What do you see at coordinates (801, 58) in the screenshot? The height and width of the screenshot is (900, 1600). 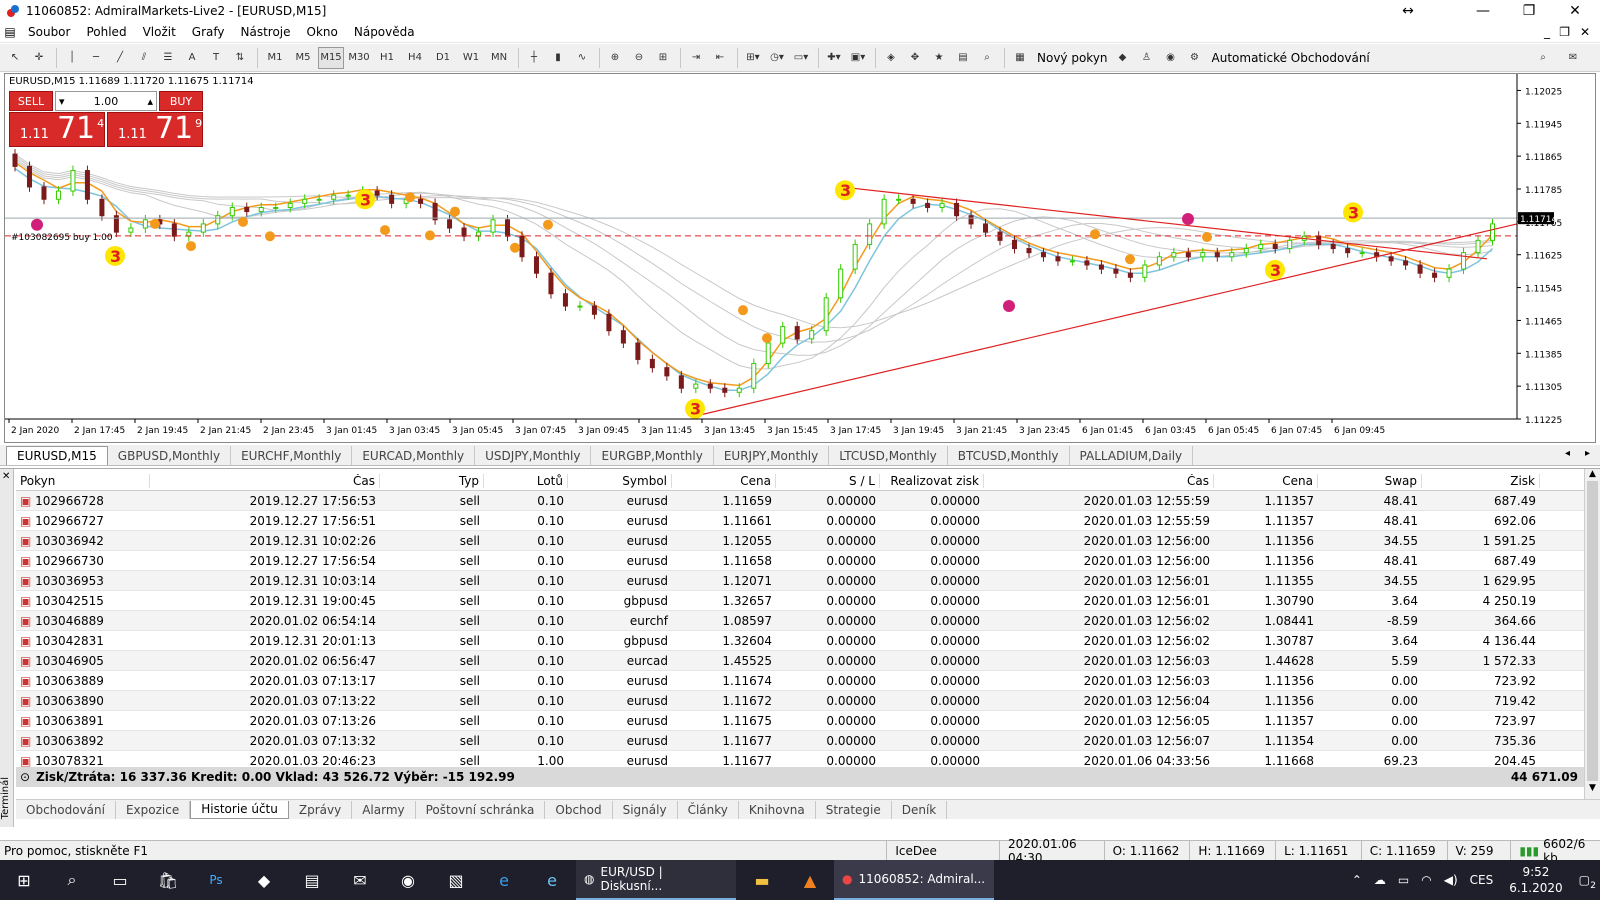 I see `templates-icon: ▭▾` at bounding box center [801, 58].